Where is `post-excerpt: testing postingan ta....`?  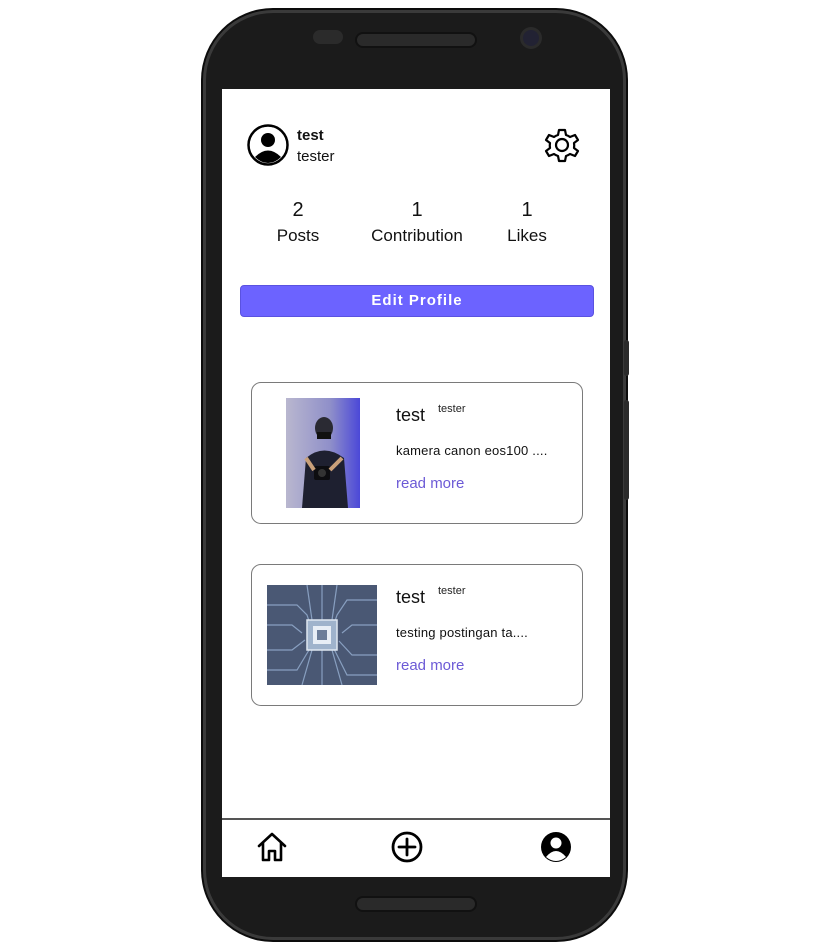
post-excerpt: testing postingan ta.... is located at coordinates (462, 632).